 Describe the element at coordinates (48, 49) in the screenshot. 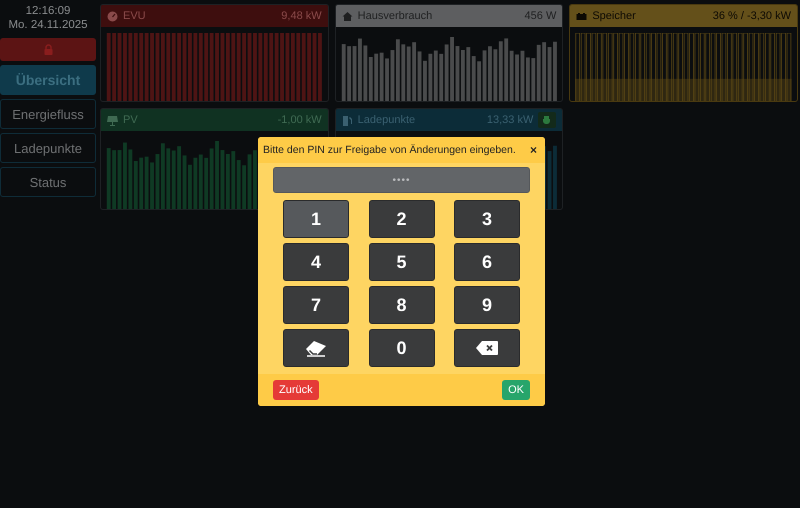

I see `lock-icon` at that location.